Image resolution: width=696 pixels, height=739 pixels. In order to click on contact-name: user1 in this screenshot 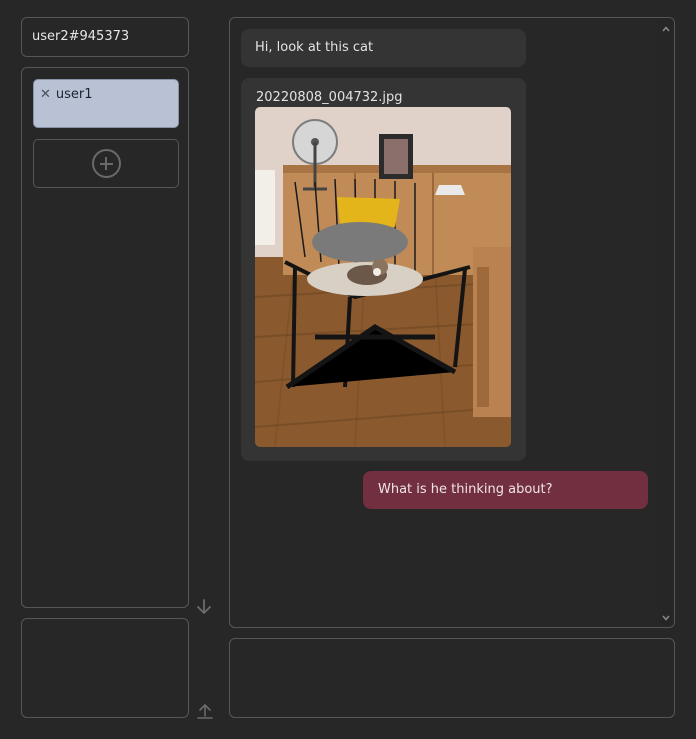, I will do `click(74, 94)`.